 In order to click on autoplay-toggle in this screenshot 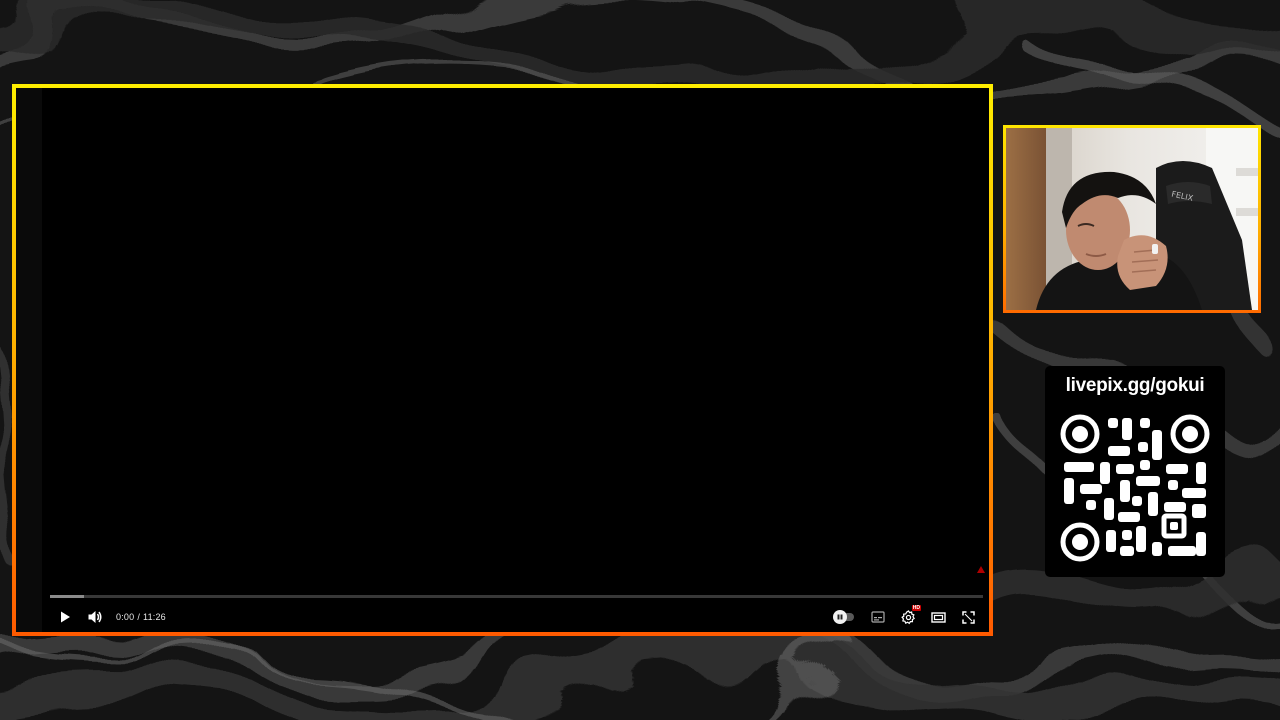, I will do `click(845, 617)`.